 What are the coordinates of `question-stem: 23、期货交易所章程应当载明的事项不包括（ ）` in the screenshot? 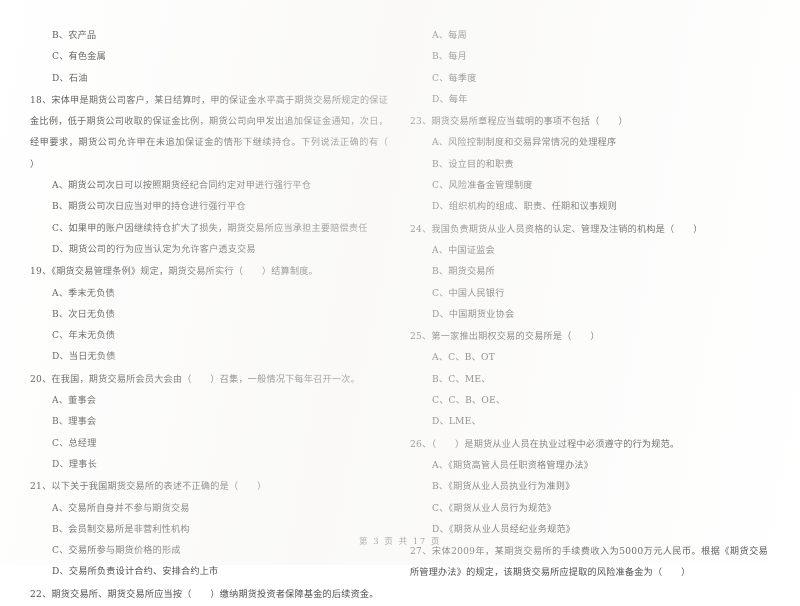 It's located at (519, 122).